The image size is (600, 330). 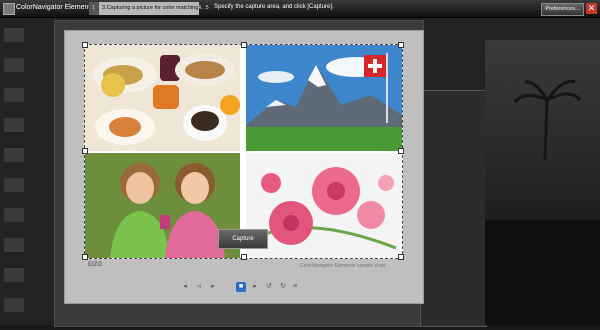 What do you see at coordinates (295, 287) in the screenshot?
I see `menu-icon: ≡` at bounding box center [295, 287].